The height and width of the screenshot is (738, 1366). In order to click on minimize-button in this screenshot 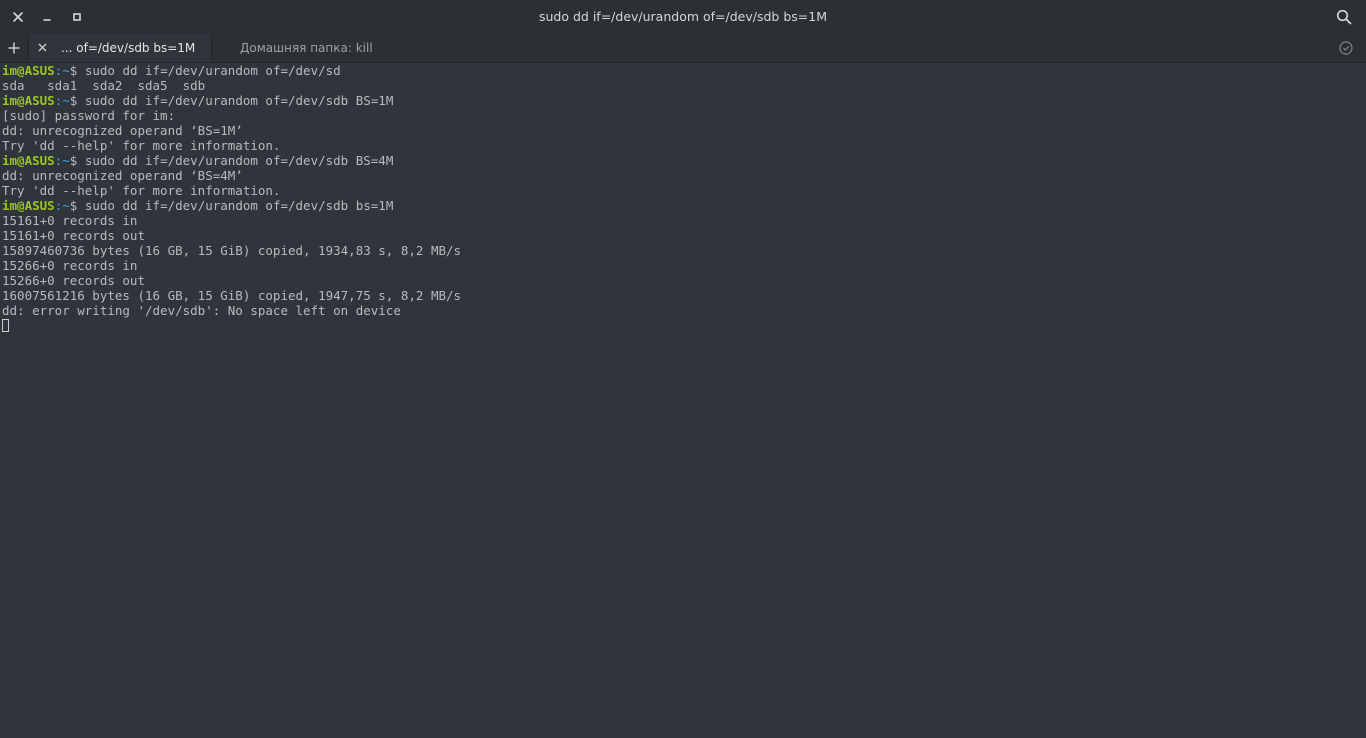, I will do `click(47, 17)`.